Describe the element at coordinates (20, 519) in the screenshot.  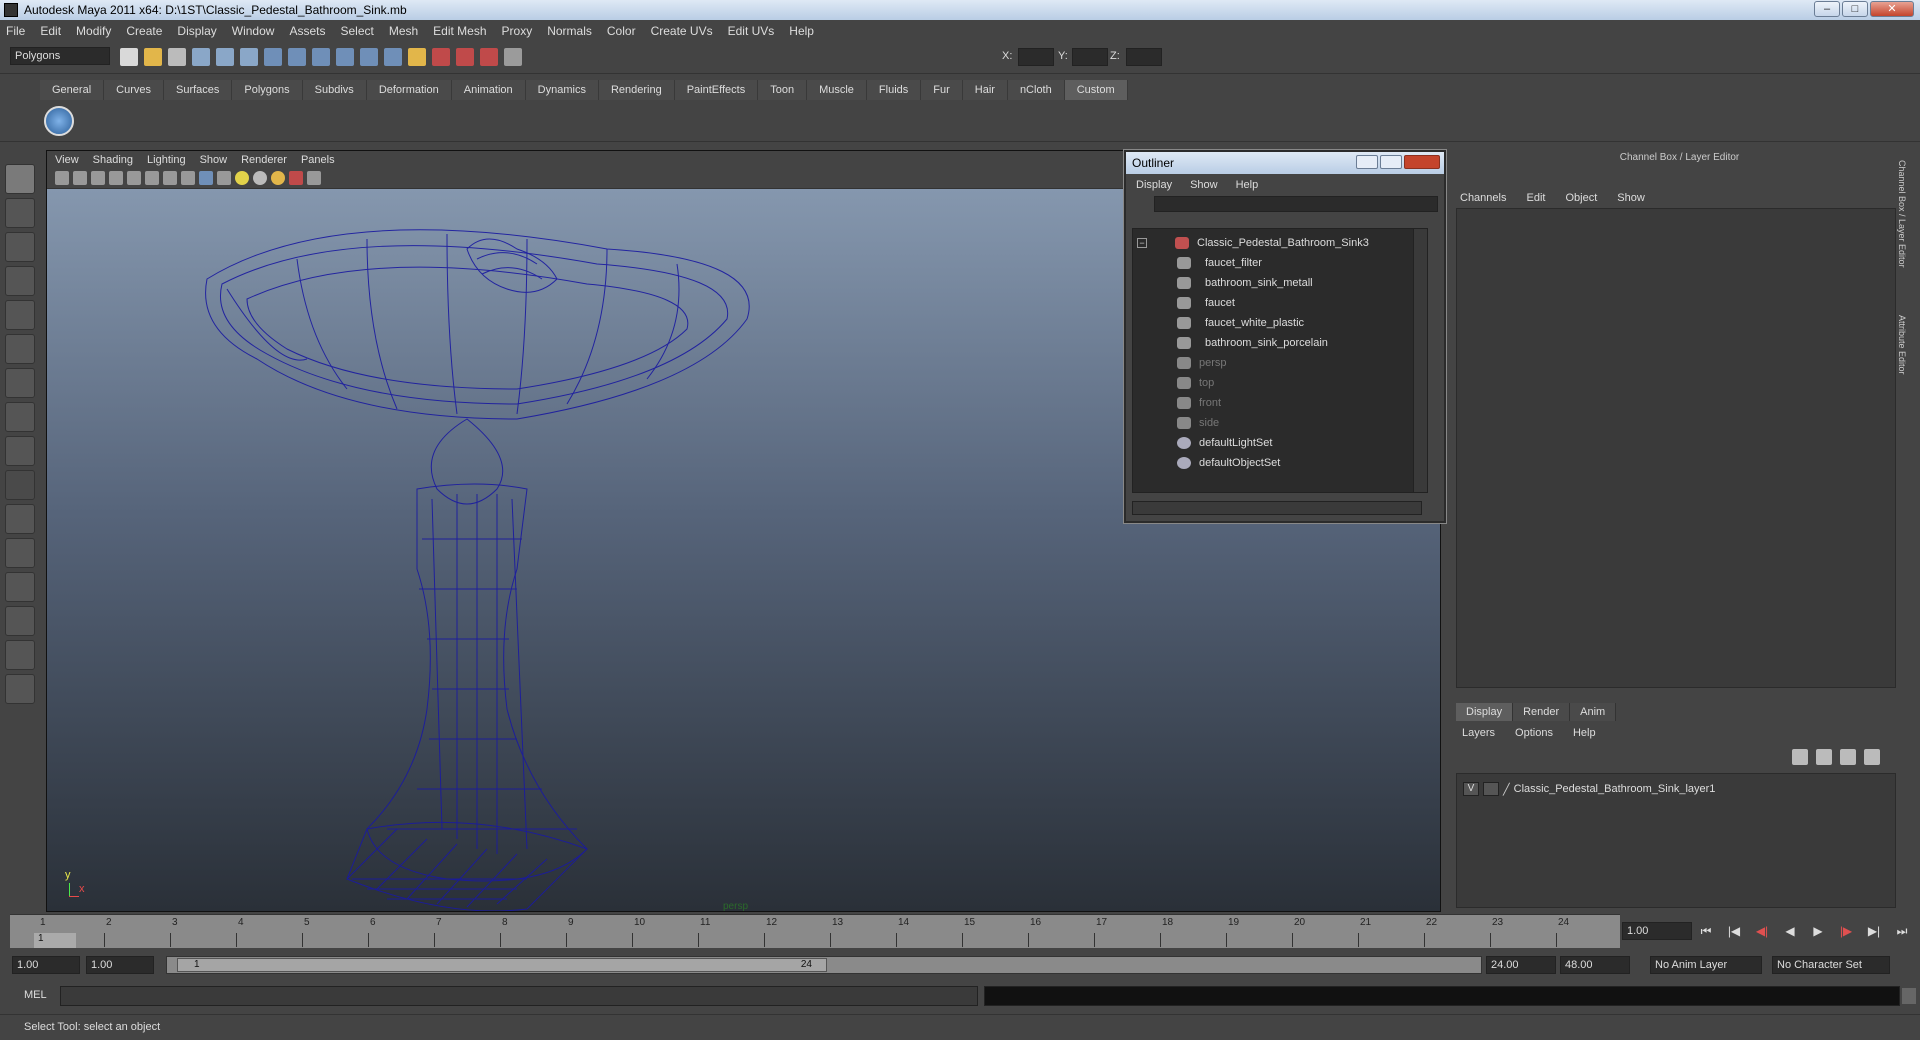
I see `single-perspective-layout-icon` at that location.